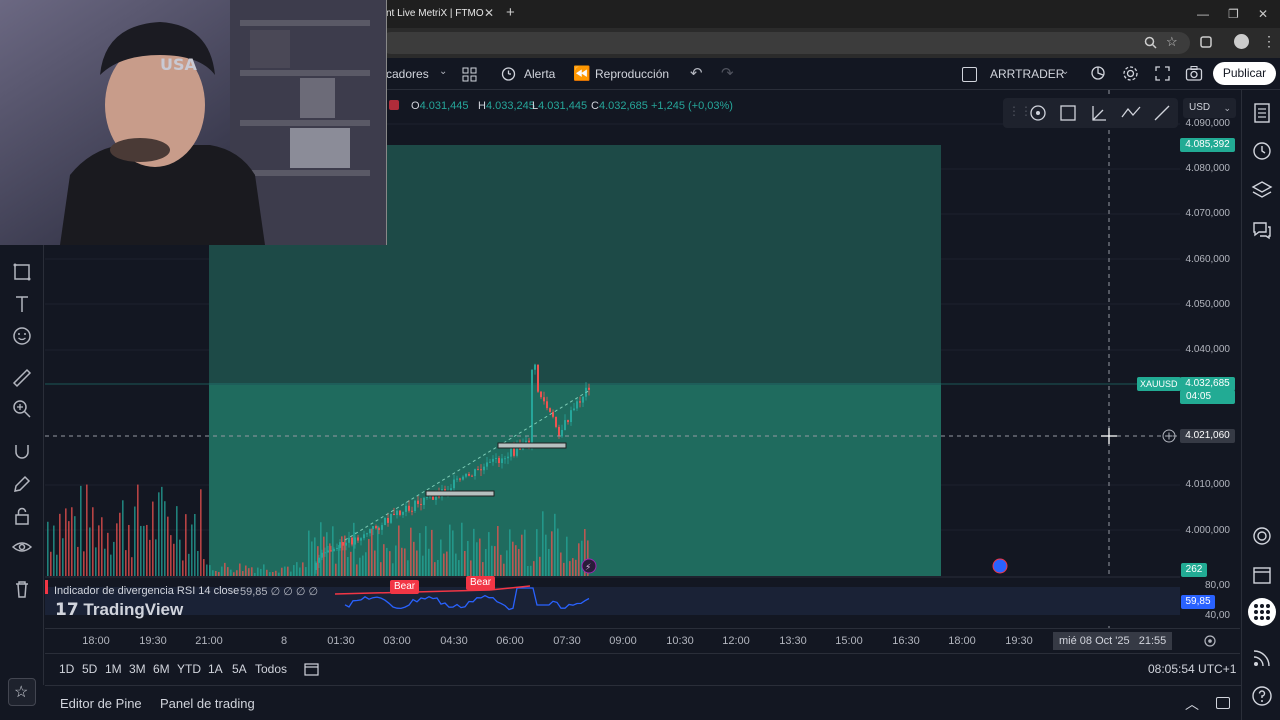 The image size is (1280, 720). I want to click on range-all: Todos, so click(271, 669).